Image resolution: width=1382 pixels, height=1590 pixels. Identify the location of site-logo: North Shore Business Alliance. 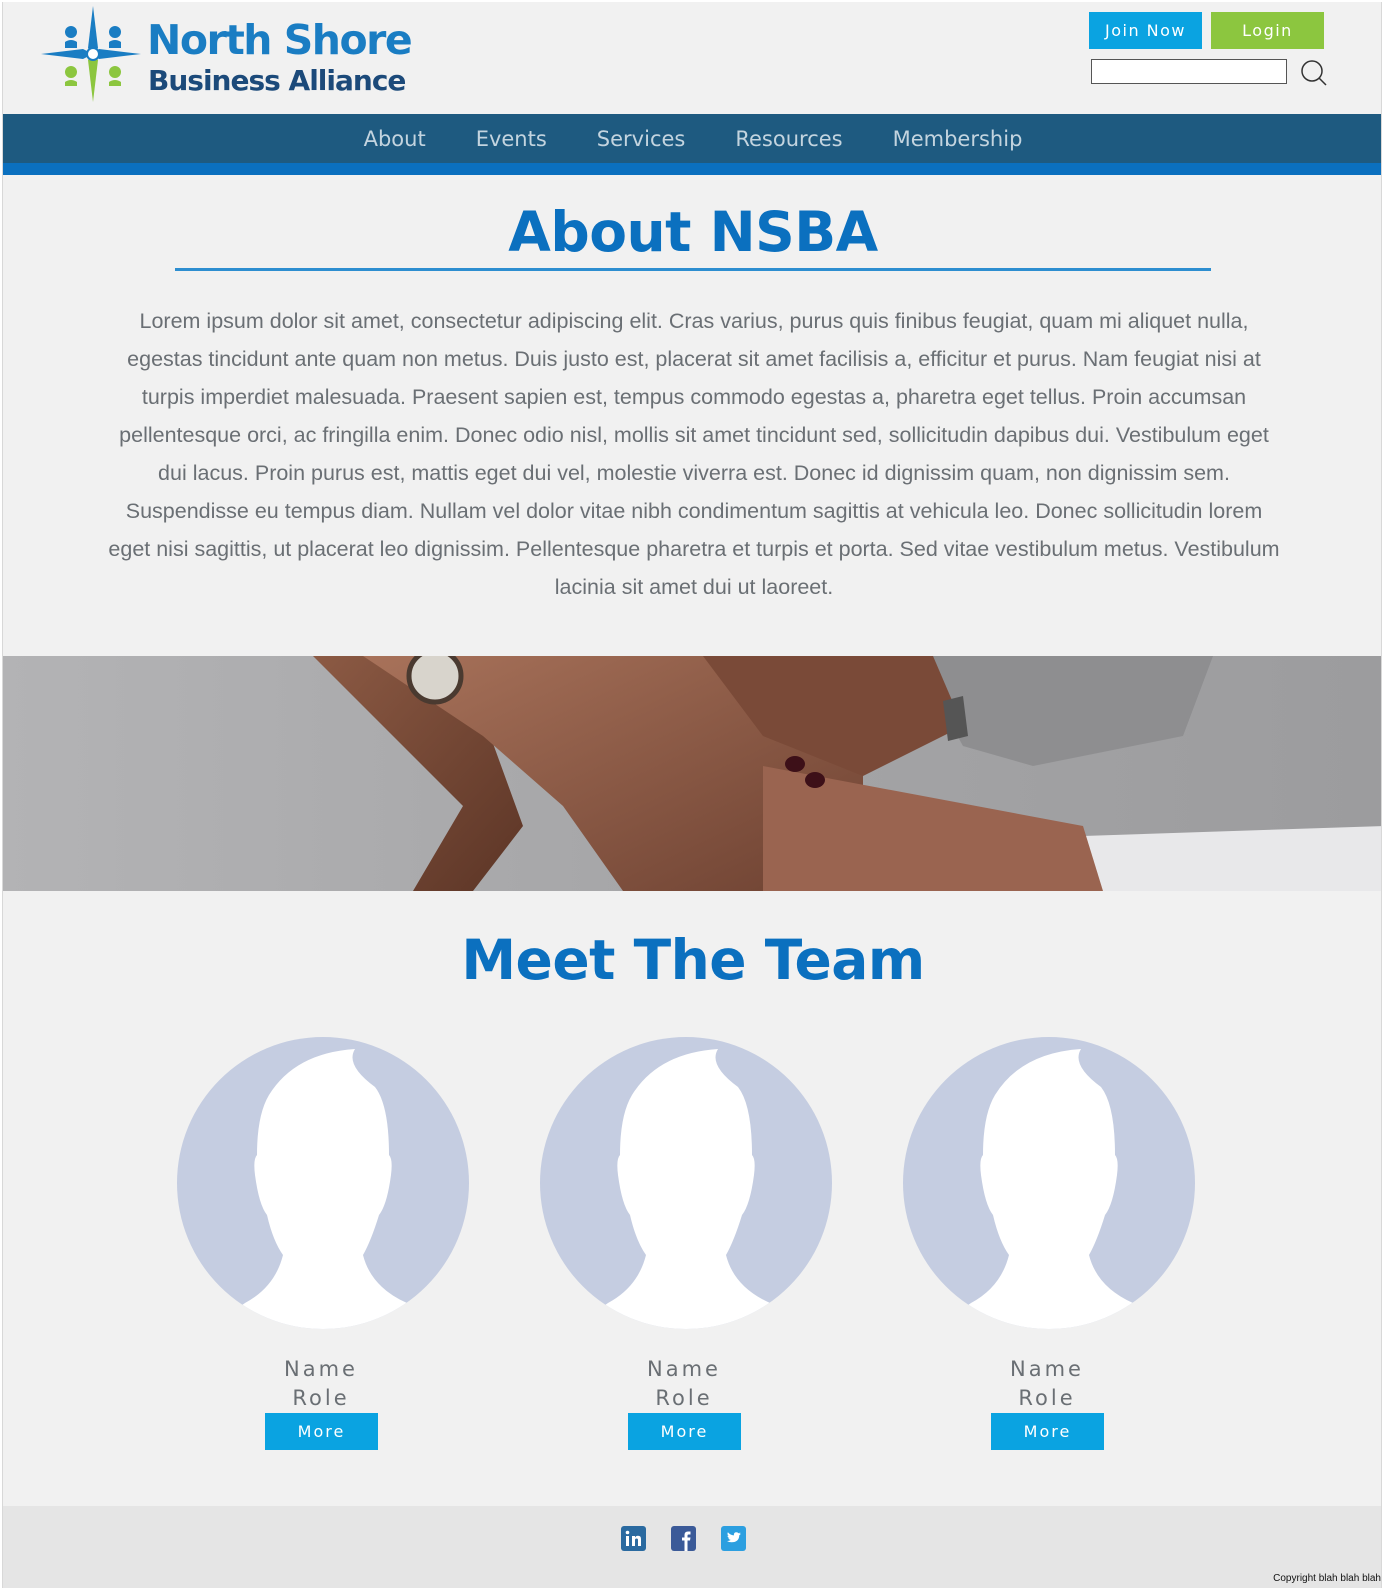
(227, 56).